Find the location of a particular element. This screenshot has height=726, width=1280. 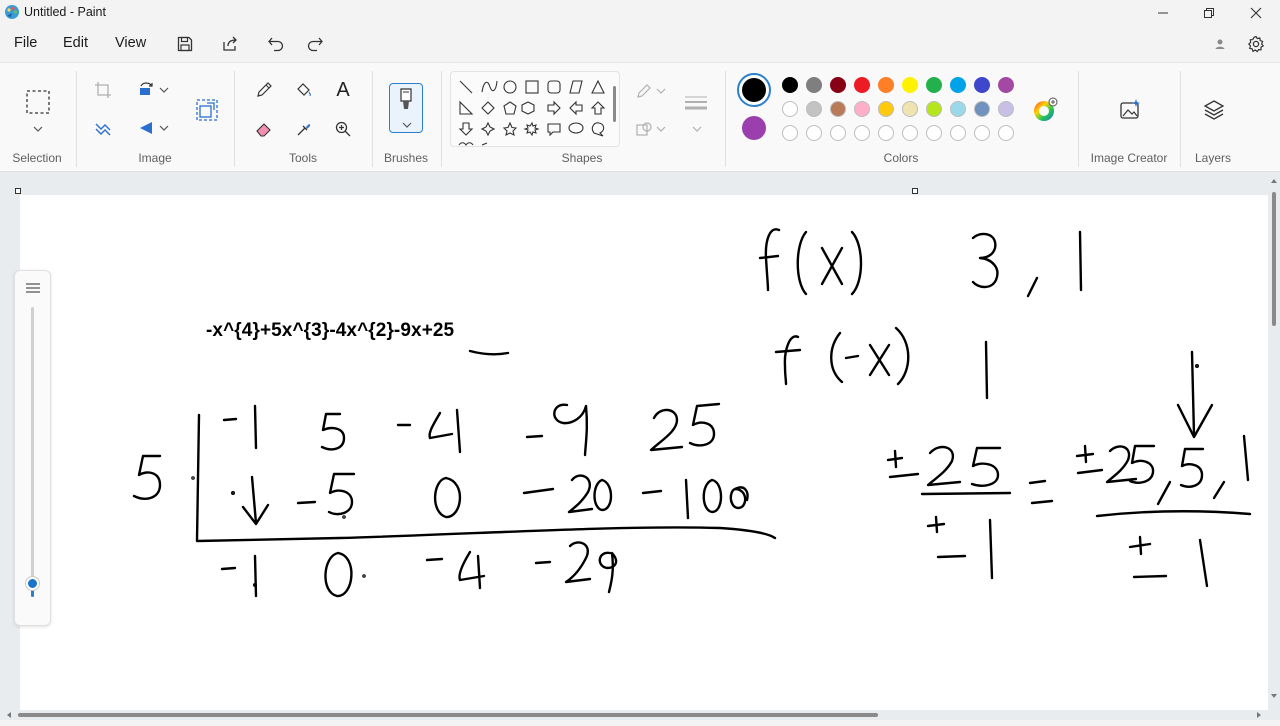

horizontal-scrollbar is located at coordinates (634, 714).